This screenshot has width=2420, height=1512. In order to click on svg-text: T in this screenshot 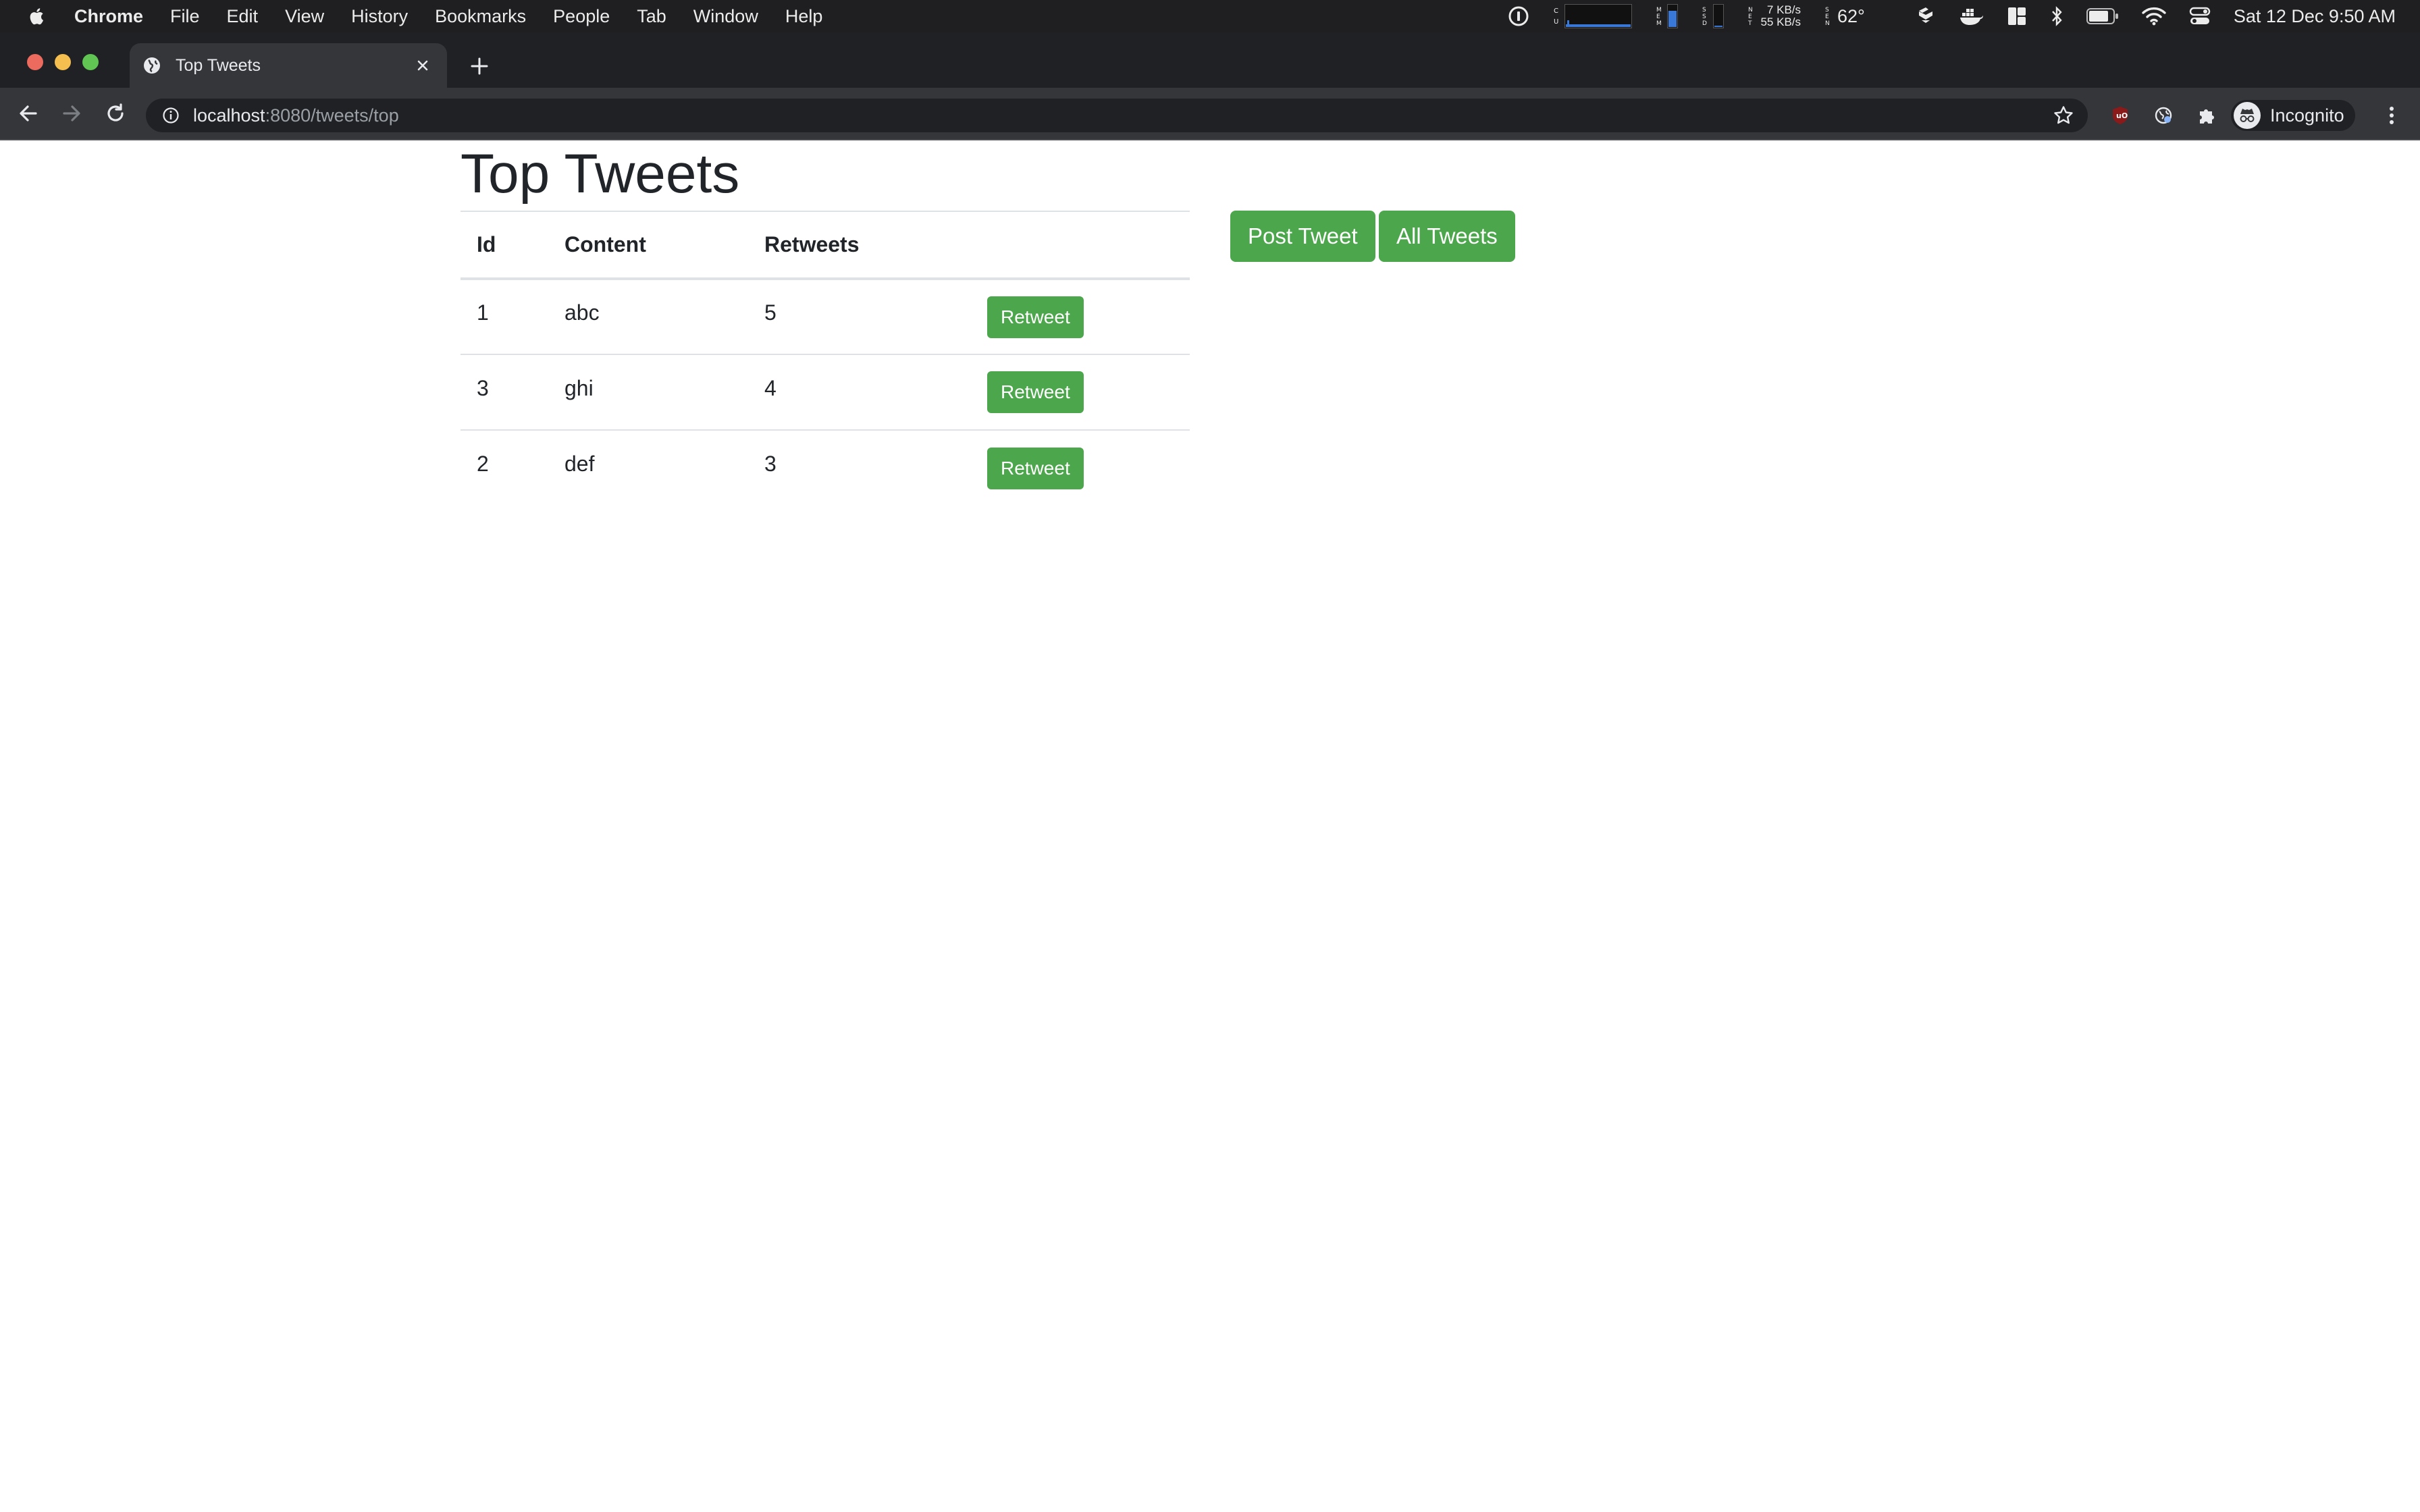, I will do `click(1749, 23)`.